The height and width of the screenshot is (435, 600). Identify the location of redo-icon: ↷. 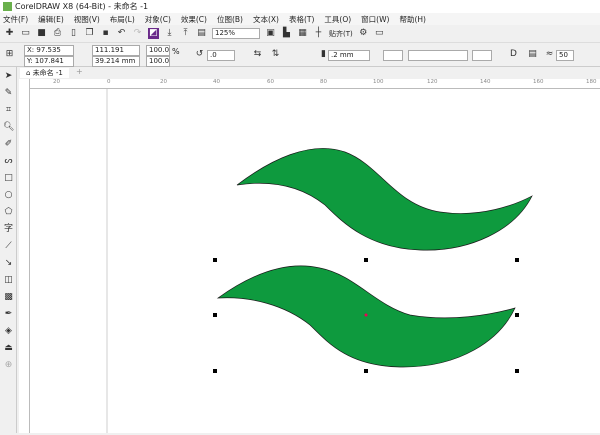
(137, 33).